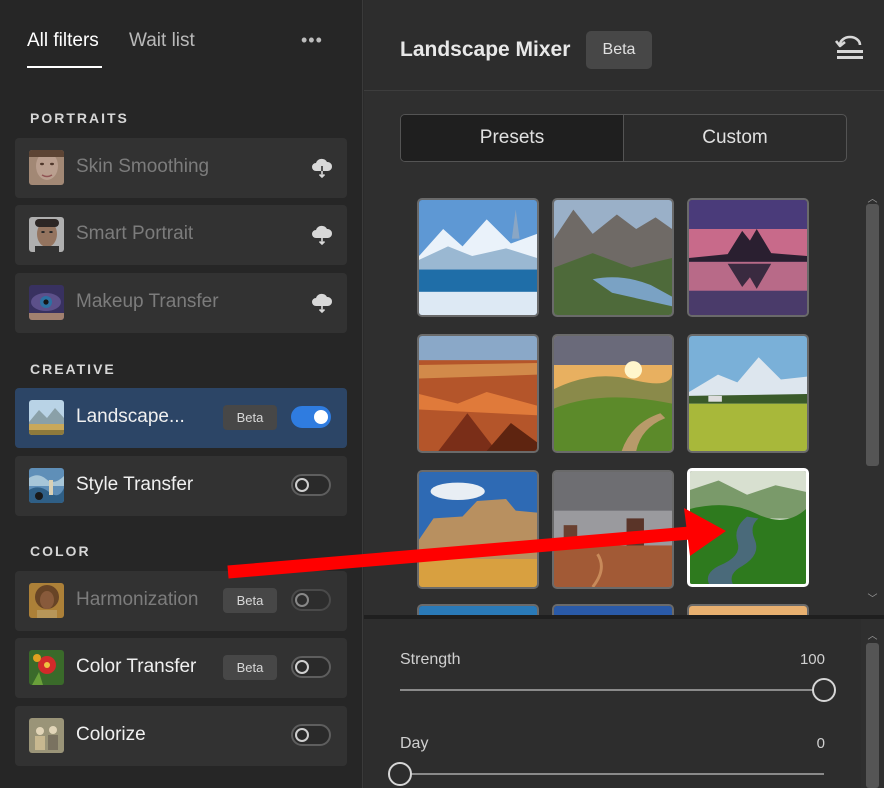 The height and width of the screenshot is (788, 884). I want to click on preset-canyon, so click(478, 393).